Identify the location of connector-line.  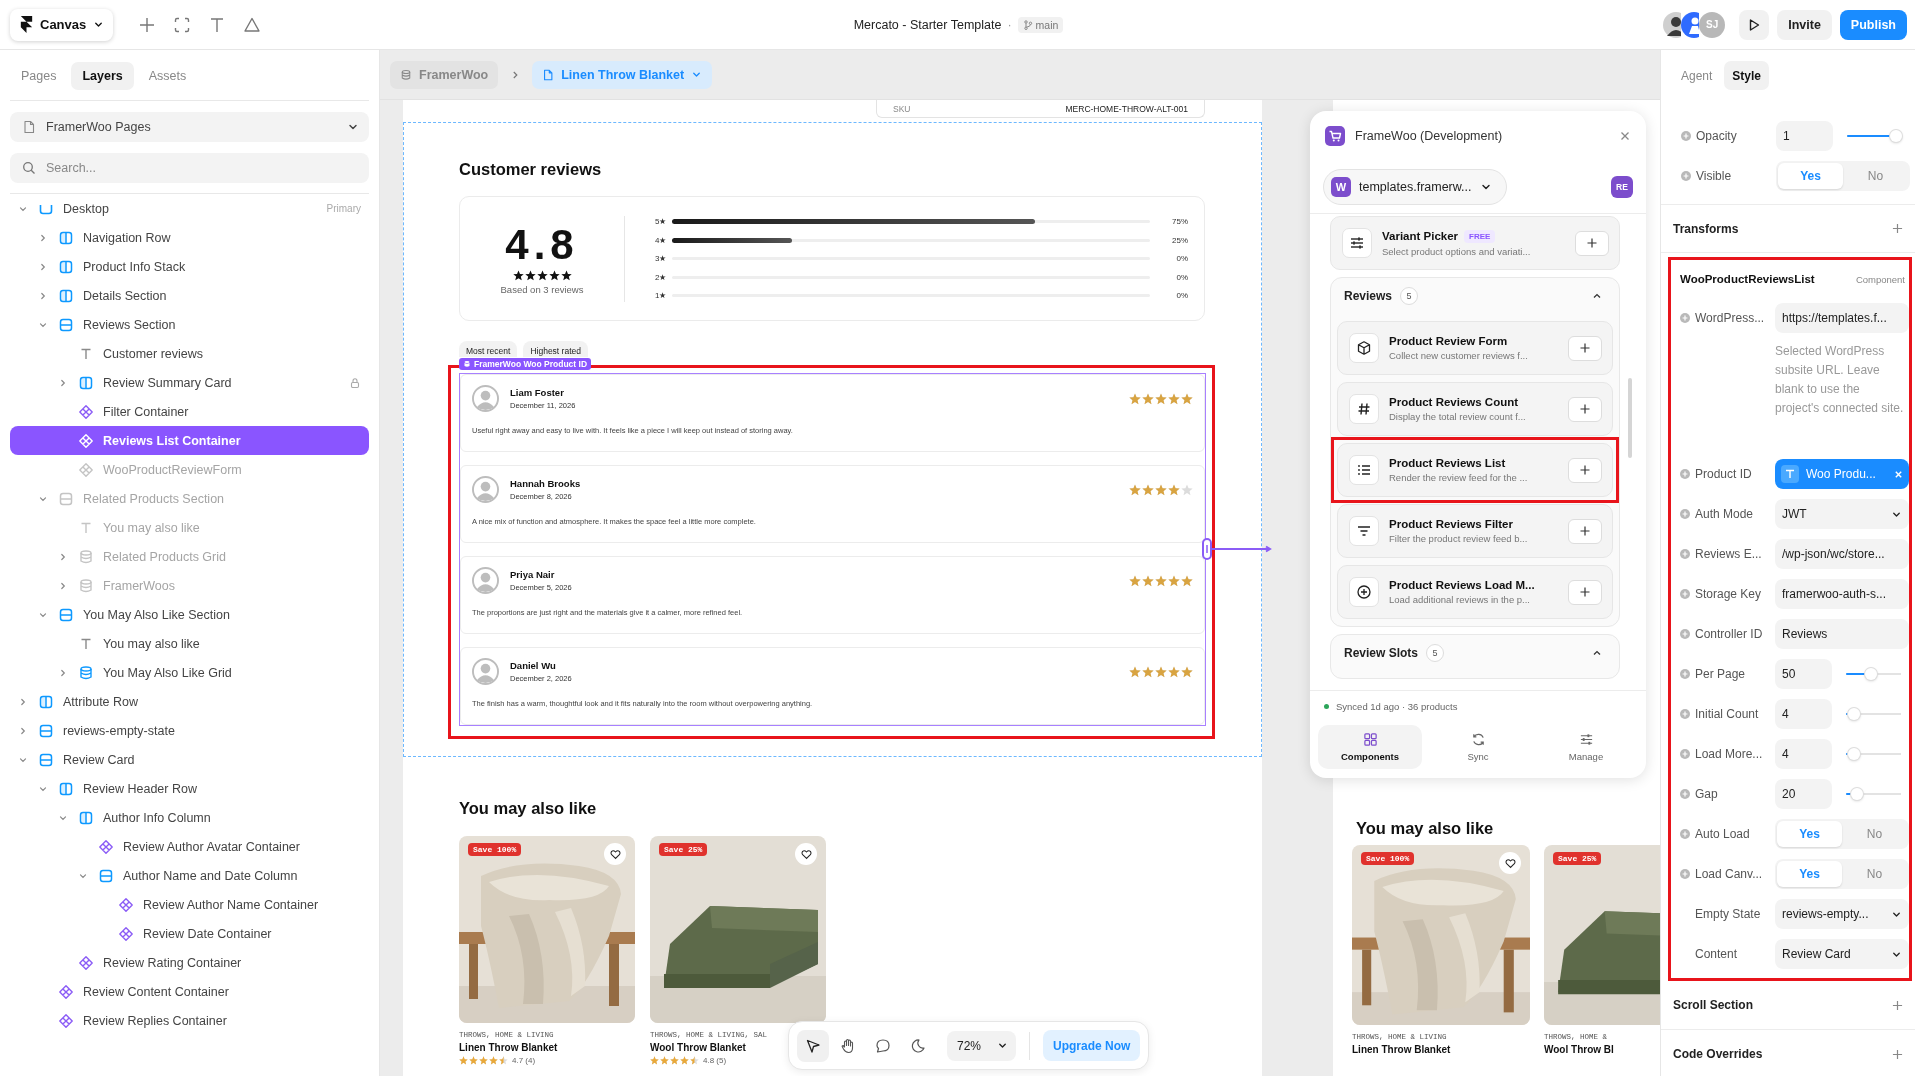
(1238, 549).